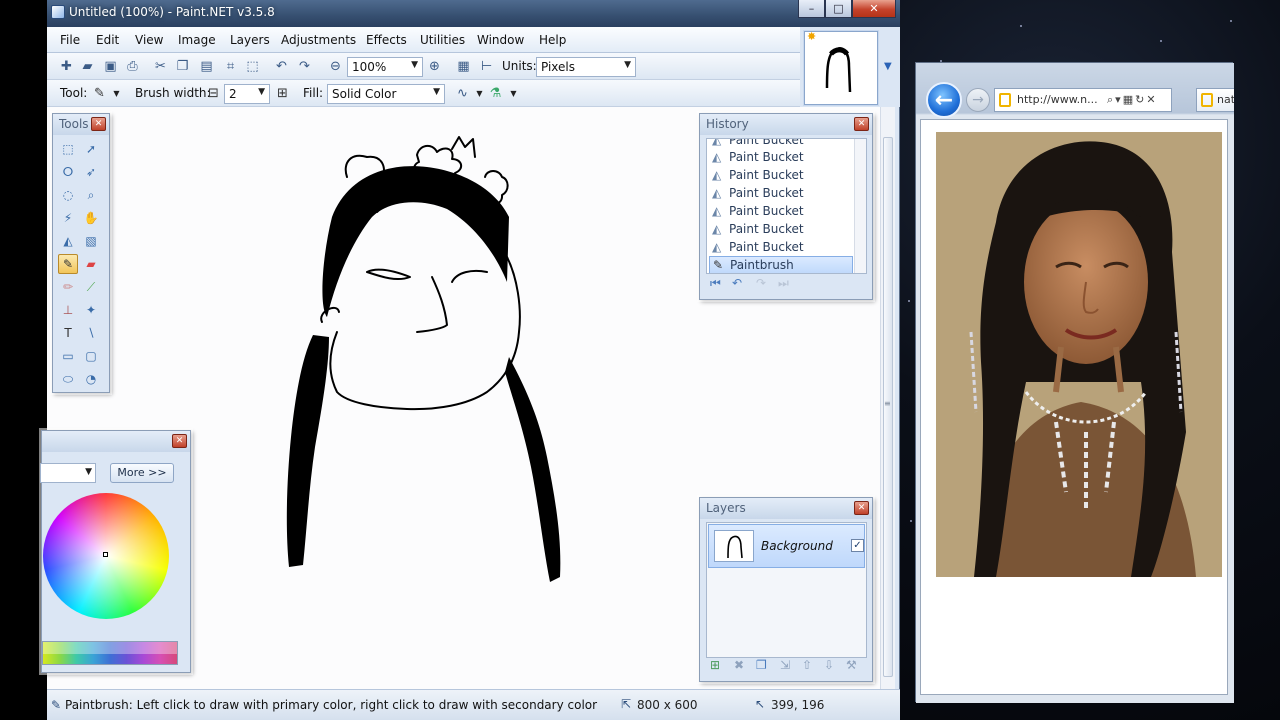 This screenshot has height=720, width=1280. What do you see at coordinates (160, 66) in the screenshot?
I see `cut-icon: ✂` at bounding box center [160, 66].